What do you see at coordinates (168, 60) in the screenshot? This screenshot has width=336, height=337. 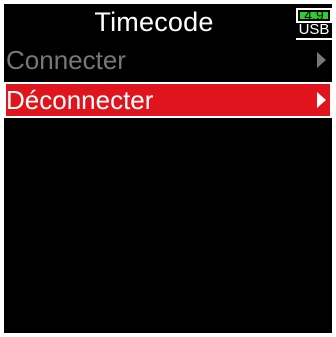 I see `menu-item-connecter: Connecter` at bounding box center [168, 60].